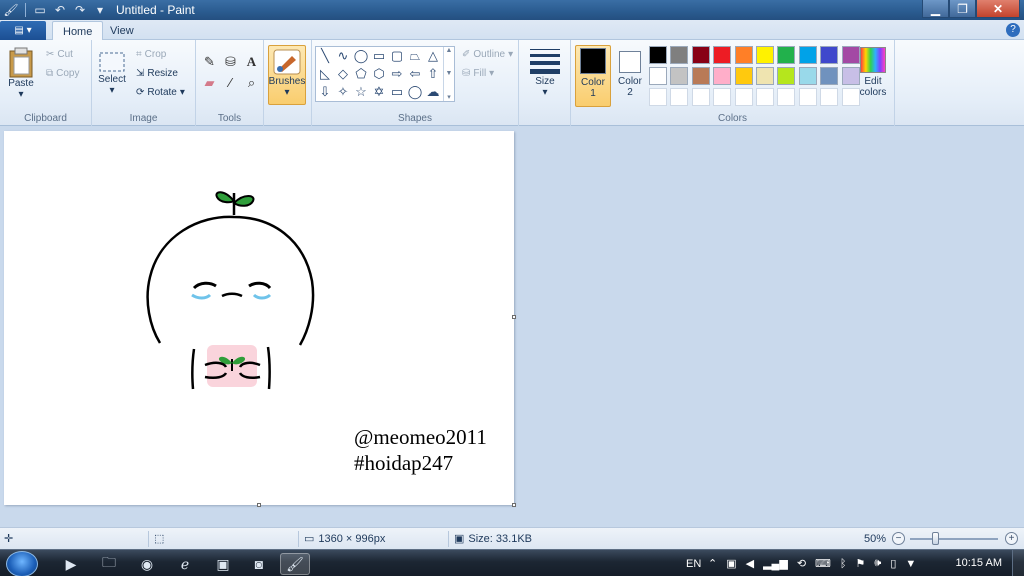 Image resolution: width=1024 pixels, height=576 pixels. Describe the element at coordinates (361, 92) in the screenshot. I see `five-point-star-shape-icon: ☆` at that location.